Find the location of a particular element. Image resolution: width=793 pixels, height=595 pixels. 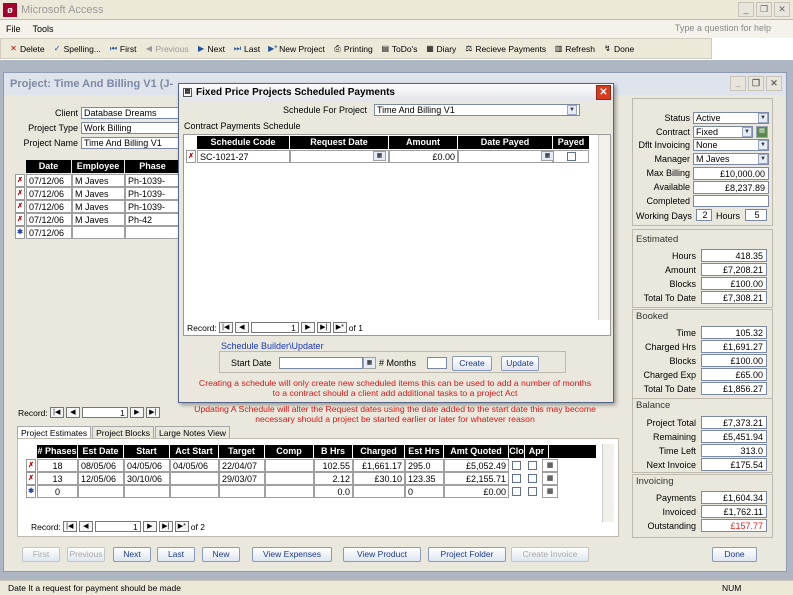

diary-button: ▦ Diary is located at coordinates (440, 49).